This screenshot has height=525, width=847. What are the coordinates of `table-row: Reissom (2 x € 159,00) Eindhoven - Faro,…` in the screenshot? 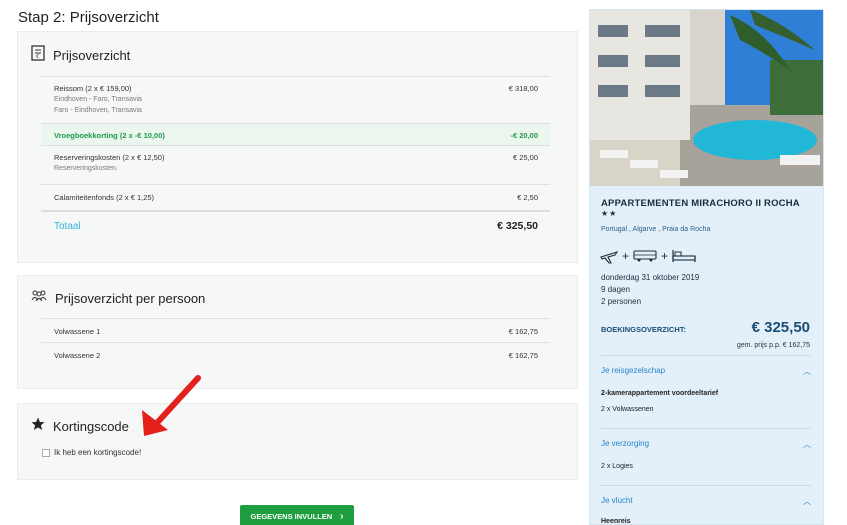 It's located at (295, 99).